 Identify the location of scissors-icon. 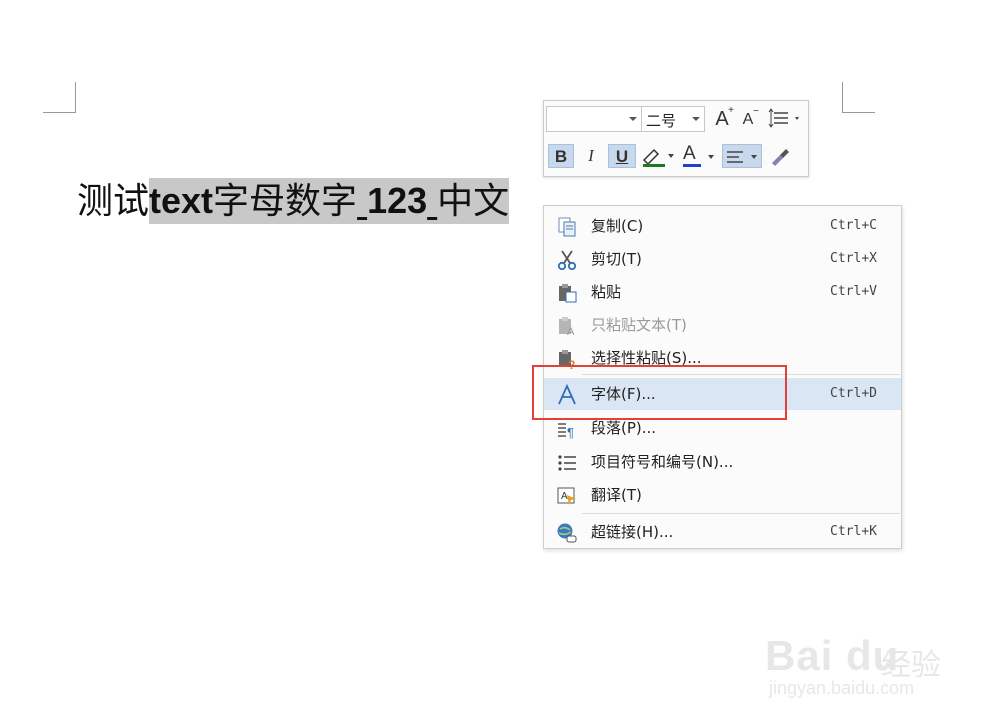
(567, 260).